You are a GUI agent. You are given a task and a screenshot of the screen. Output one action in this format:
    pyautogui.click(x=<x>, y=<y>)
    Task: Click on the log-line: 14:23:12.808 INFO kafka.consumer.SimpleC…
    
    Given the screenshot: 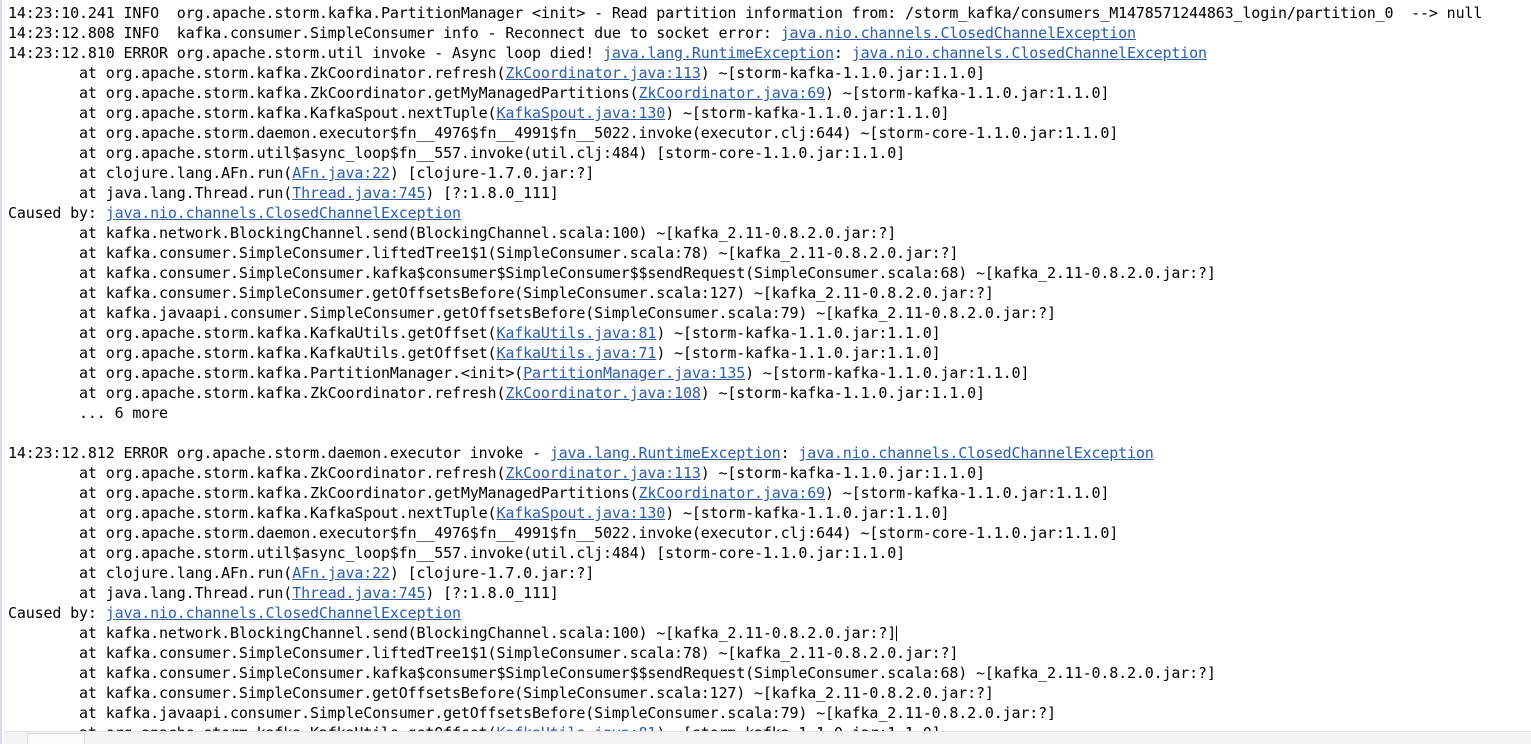 What is the action you would take?
    pyautogui.click(x=766, y=33)
    